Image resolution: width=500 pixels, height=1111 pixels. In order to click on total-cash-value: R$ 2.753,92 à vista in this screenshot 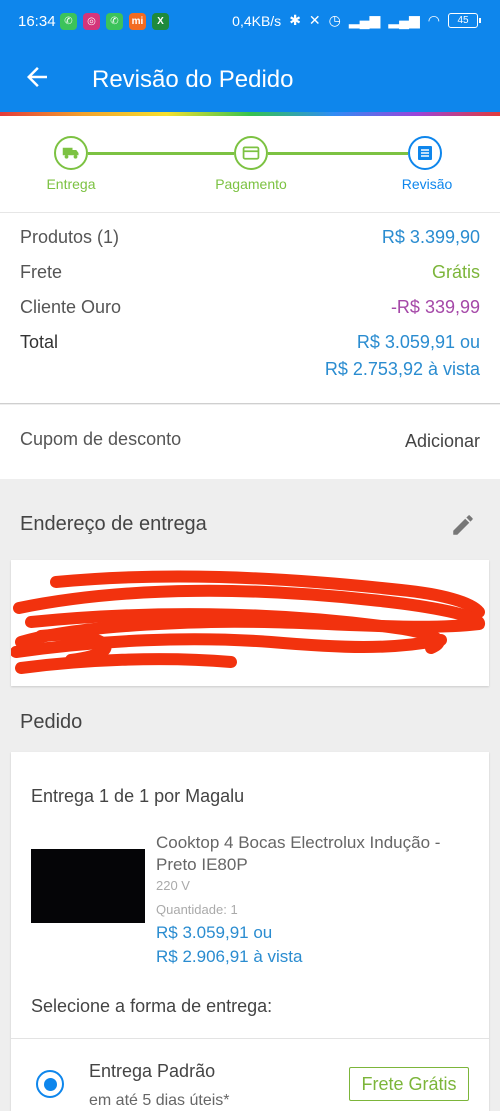, I will do `click(402, 369)`.